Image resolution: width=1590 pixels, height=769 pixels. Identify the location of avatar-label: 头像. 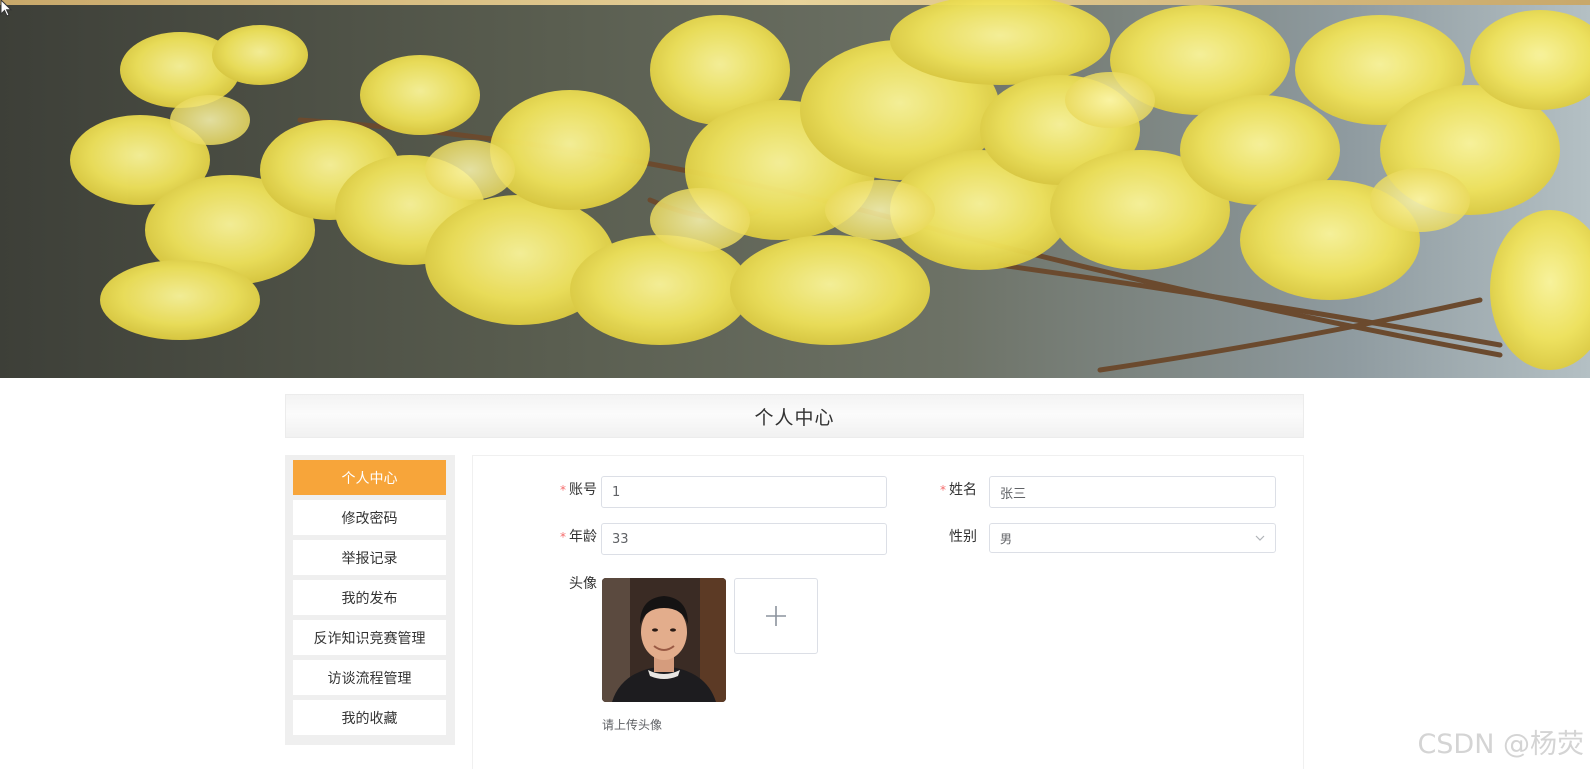
(583, 584).